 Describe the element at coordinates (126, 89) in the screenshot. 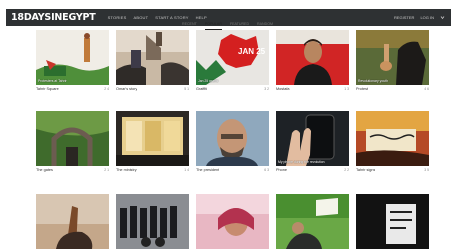

I see `story-title: Omar's story` at that location.